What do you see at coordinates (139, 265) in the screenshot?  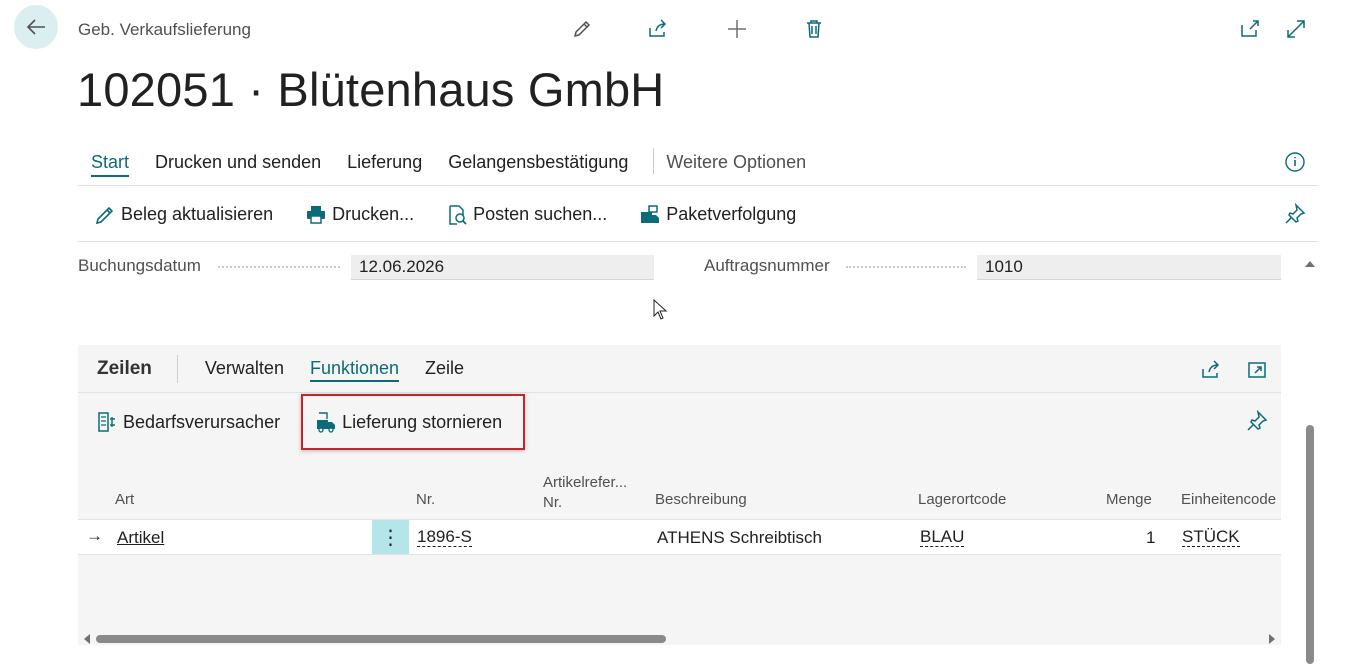 I see `posting-date-label: Buchungsdatum` at bounding box center [139, 265].